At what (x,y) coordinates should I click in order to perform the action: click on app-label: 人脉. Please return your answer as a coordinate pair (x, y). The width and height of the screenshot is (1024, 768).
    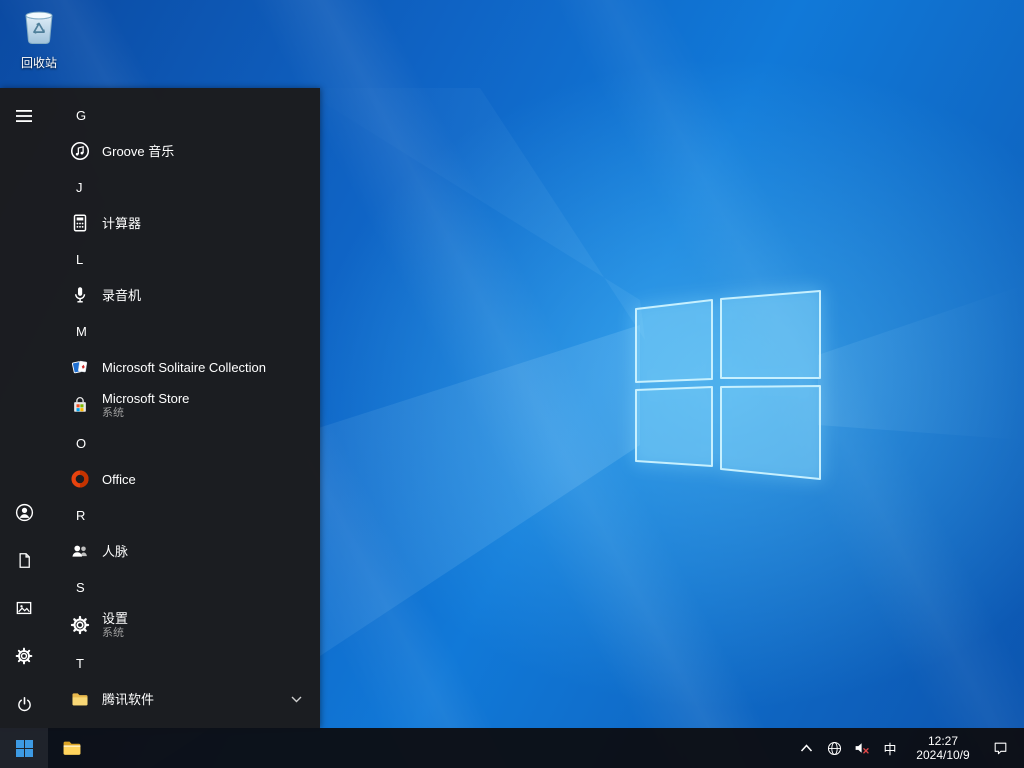
    Looking at the image, I should click on (115, 551).